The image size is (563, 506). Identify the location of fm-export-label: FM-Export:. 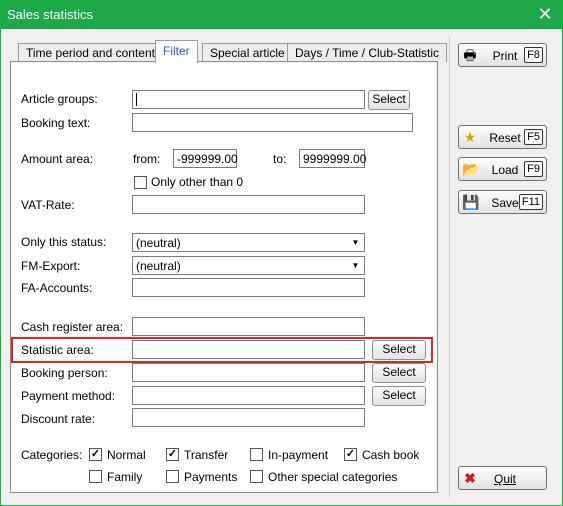
(51, 266).